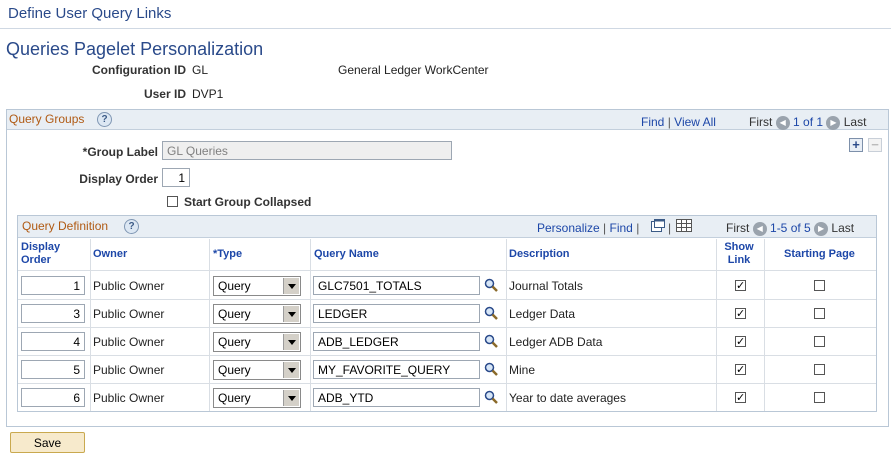 The height and width of the screenshot is (455, 891). I want to click on query-groups-title: Query Groups, so click(47, 119).